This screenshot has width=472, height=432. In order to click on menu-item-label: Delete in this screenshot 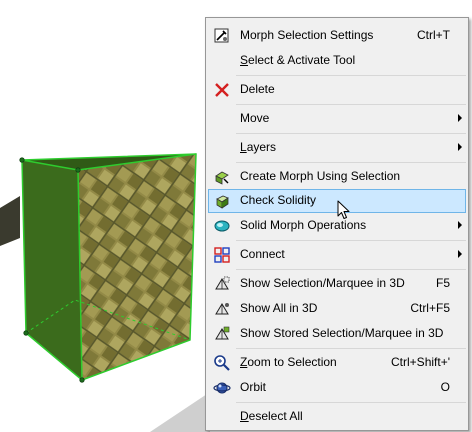, I will do `click(257, 89)`.